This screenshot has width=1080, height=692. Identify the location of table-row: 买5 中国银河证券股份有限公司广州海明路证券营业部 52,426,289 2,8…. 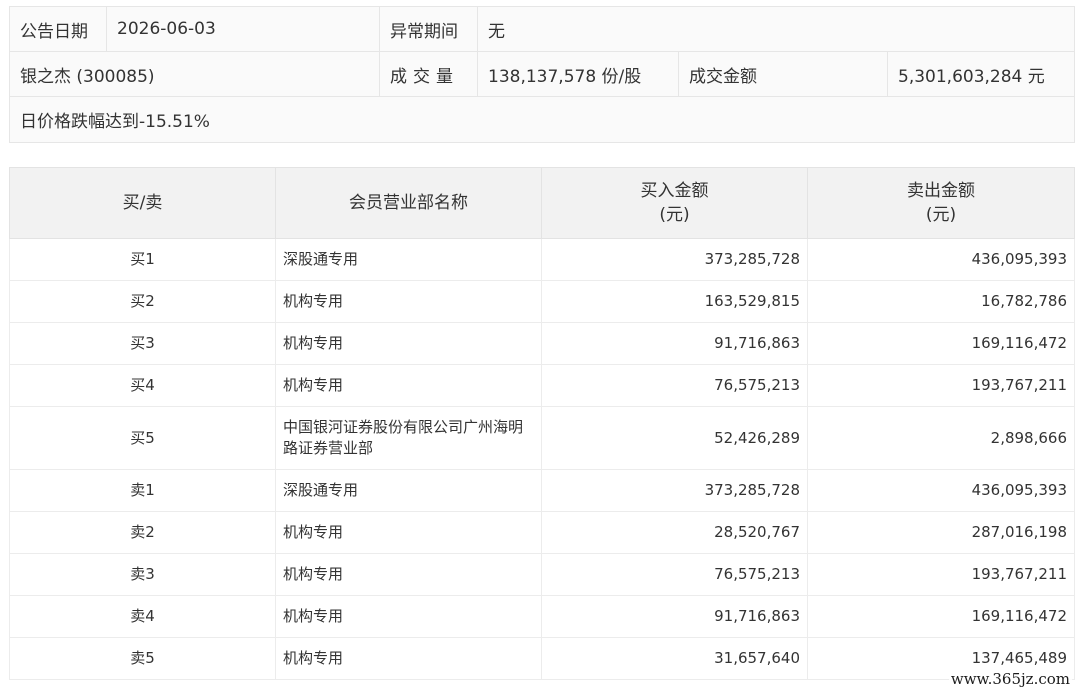
(542, 438).